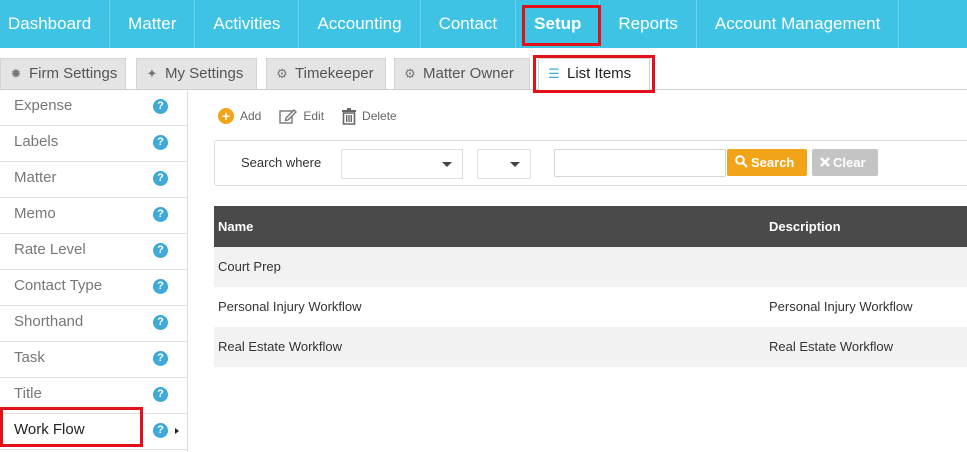 The image size is (967, 452). I want to click on tab-timekeeper: ⚙ Timekeeper, so click(326, 73).